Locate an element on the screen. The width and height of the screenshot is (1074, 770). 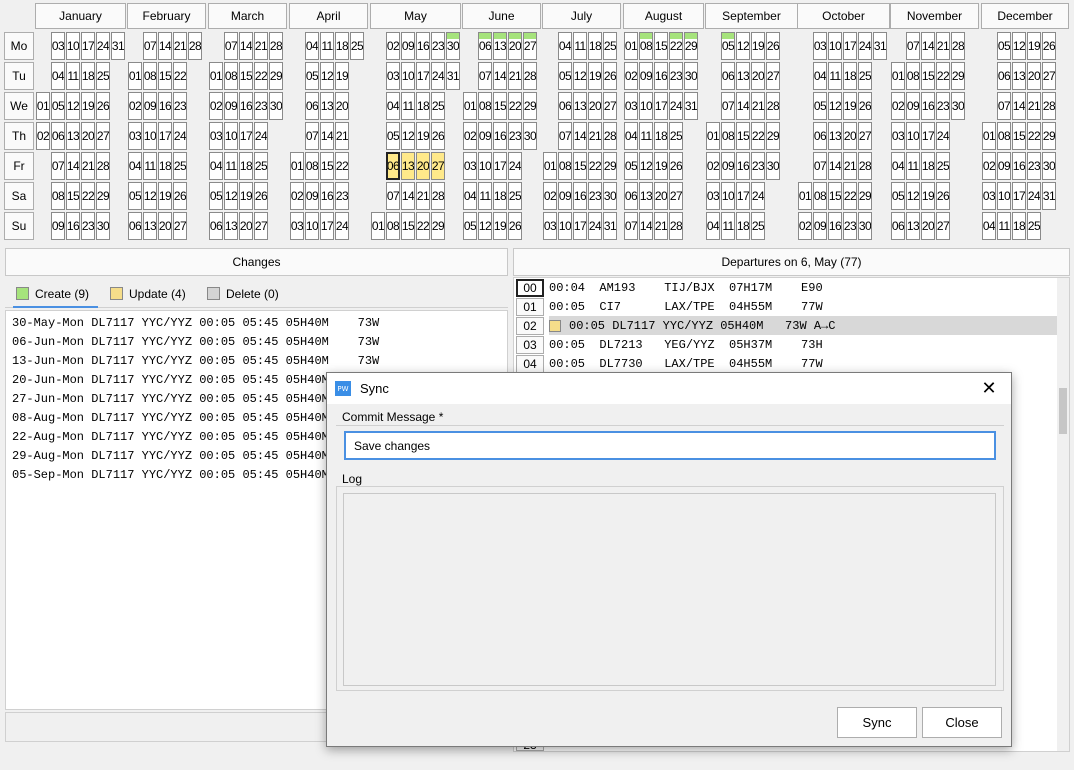
month-header: May is located at coordinates (415, 16).